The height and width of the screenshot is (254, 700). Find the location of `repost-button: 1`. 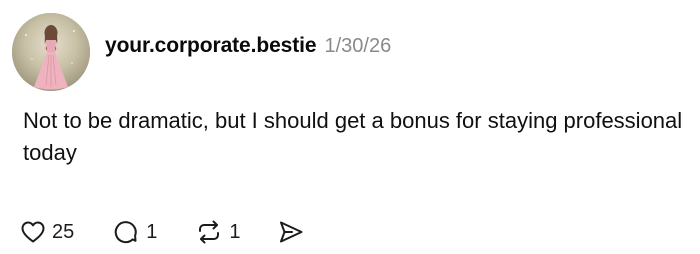

repost-button: 1 is located at coordinates (218, 232).